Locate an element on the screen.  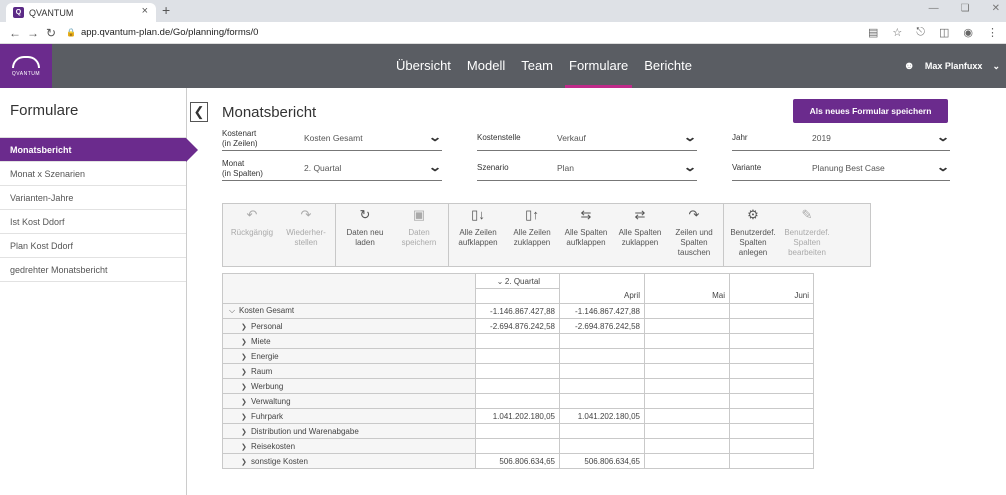
value-cell-q2: -2.694.876.242,58 is located at coordinates (517, 326).